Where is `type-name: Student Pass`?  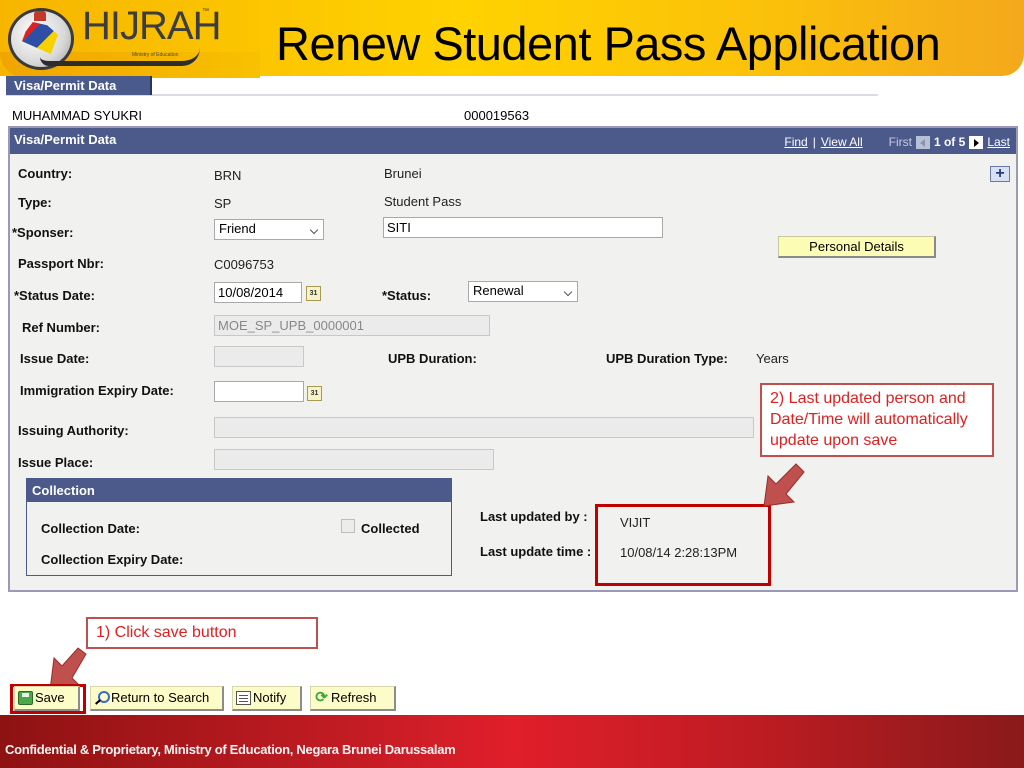
type-name: Student Pass is located at coordinates (423, 201).